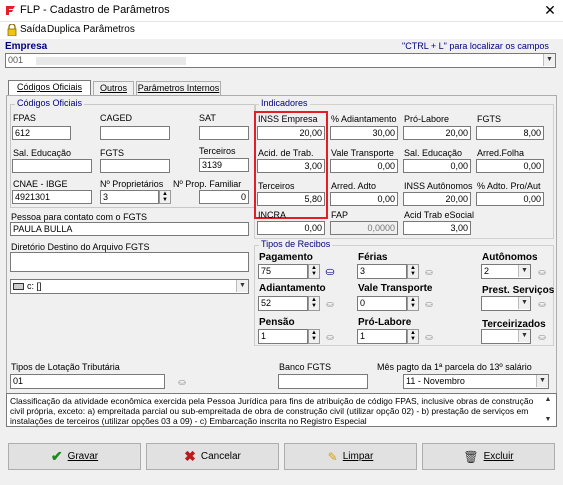 The height and width of the screenshot is (485, 563). What do you see at coordinates (489, 119) in the screenshot?
I see `fgts-ind-label: FGTS` at bounding box center [489, 119].